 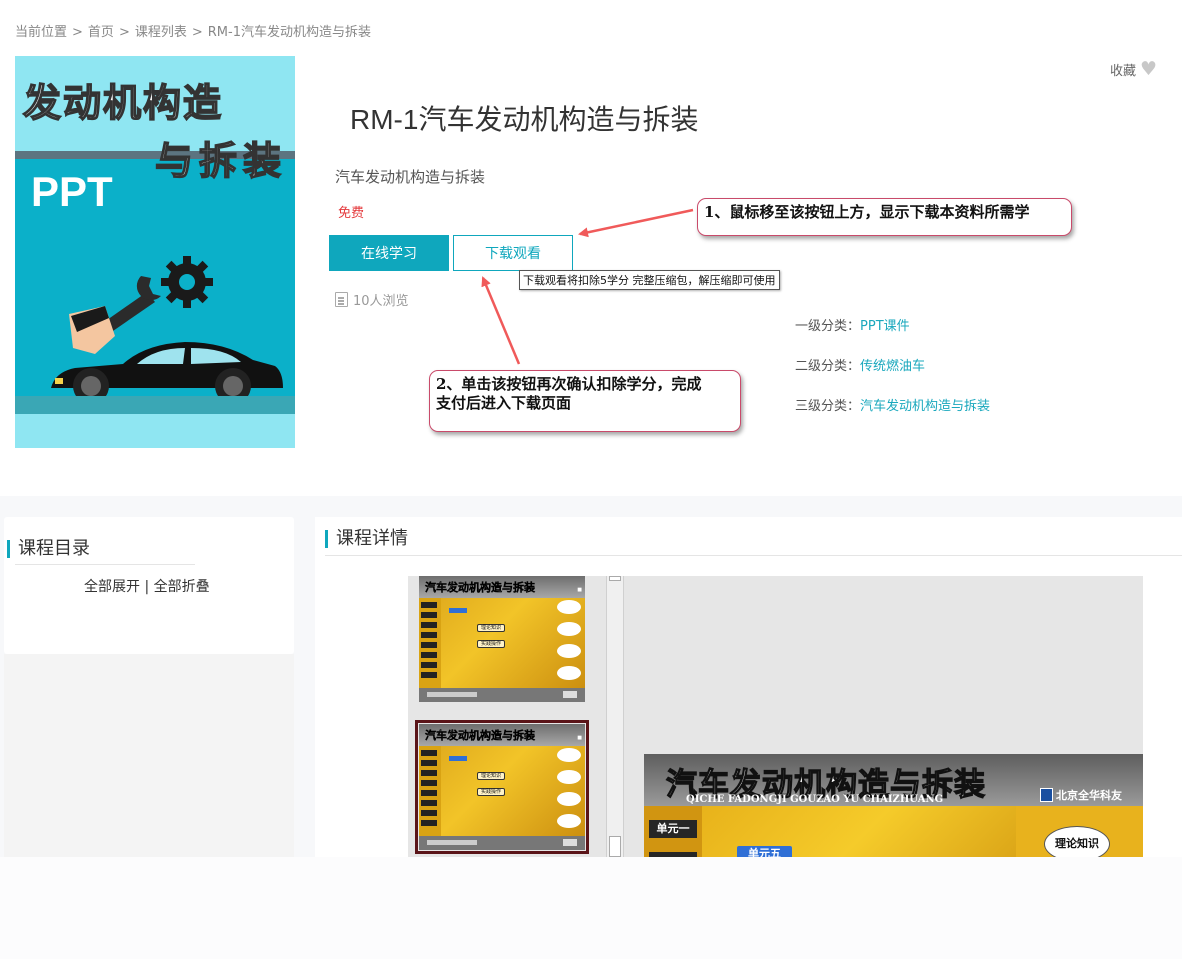 I want to click on slide-theory-bubble: 理论知识, so click(x=1077, y=841).